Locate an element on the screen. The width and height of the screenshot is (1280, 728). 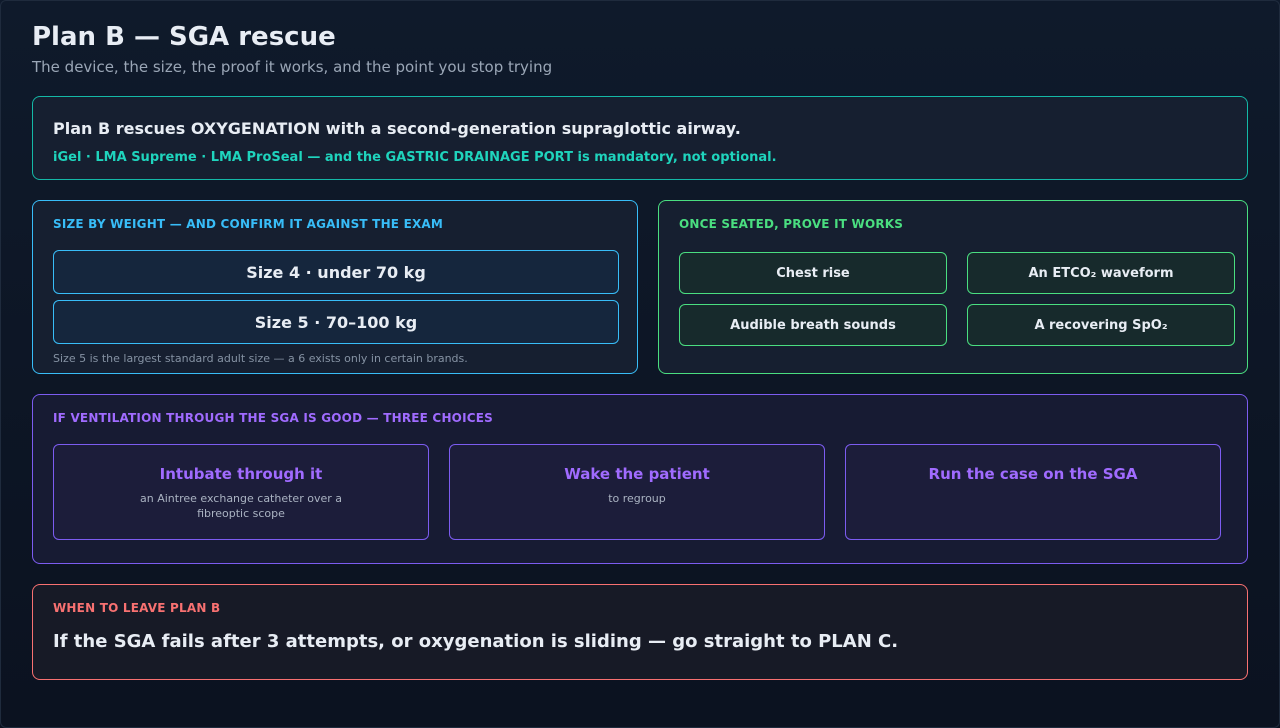
choice-run-case: Run the case on the SGA is located at coordinates (1033, 492).